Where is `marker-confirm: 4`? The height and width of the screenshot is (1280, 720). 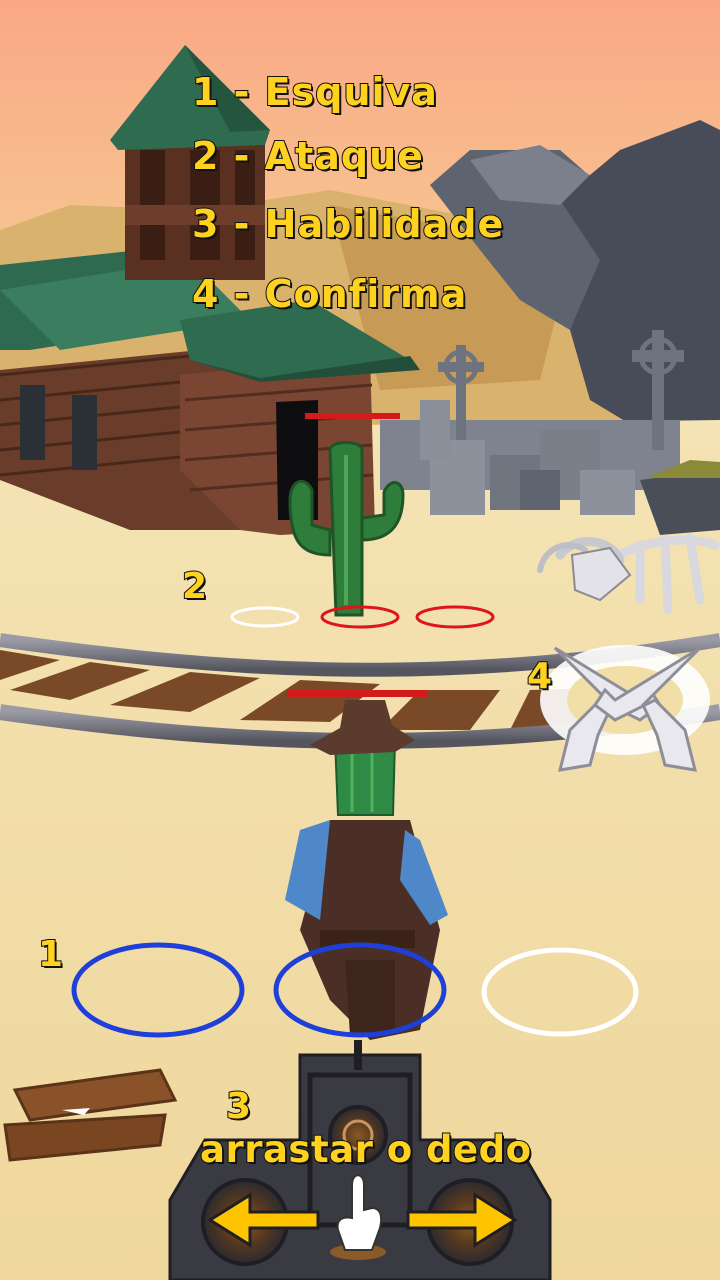
marker-confirm: 4 is located at coordinates (539, 676).